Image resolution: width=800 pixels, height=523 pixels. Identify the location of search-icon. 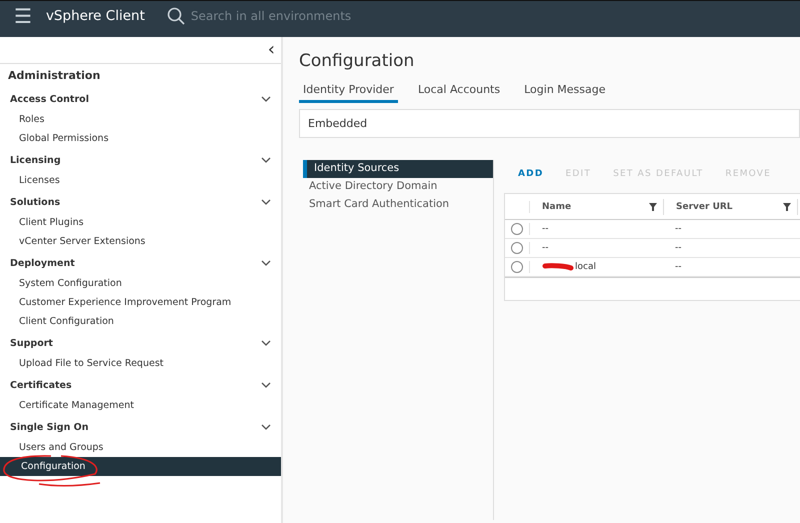
(175, 16).